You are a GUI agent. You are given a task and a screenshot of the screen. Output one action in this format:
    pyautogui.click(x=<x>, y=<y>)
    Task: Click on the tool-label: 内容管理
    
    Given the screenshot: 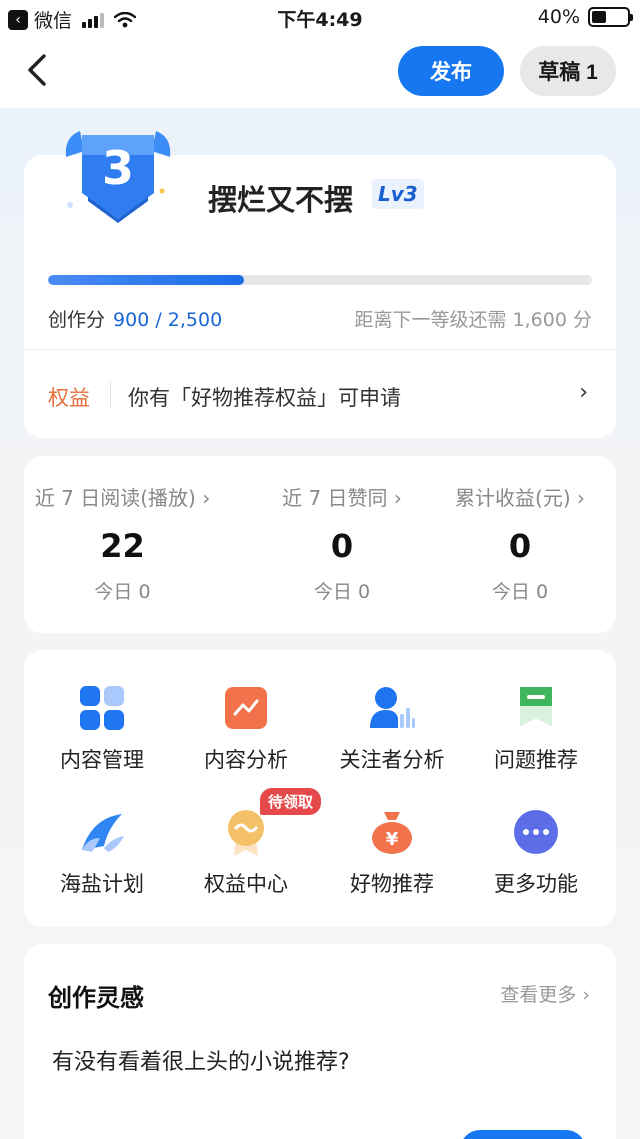 What is the action you would take?
    pyautogui.click(x=102, y=760)
    